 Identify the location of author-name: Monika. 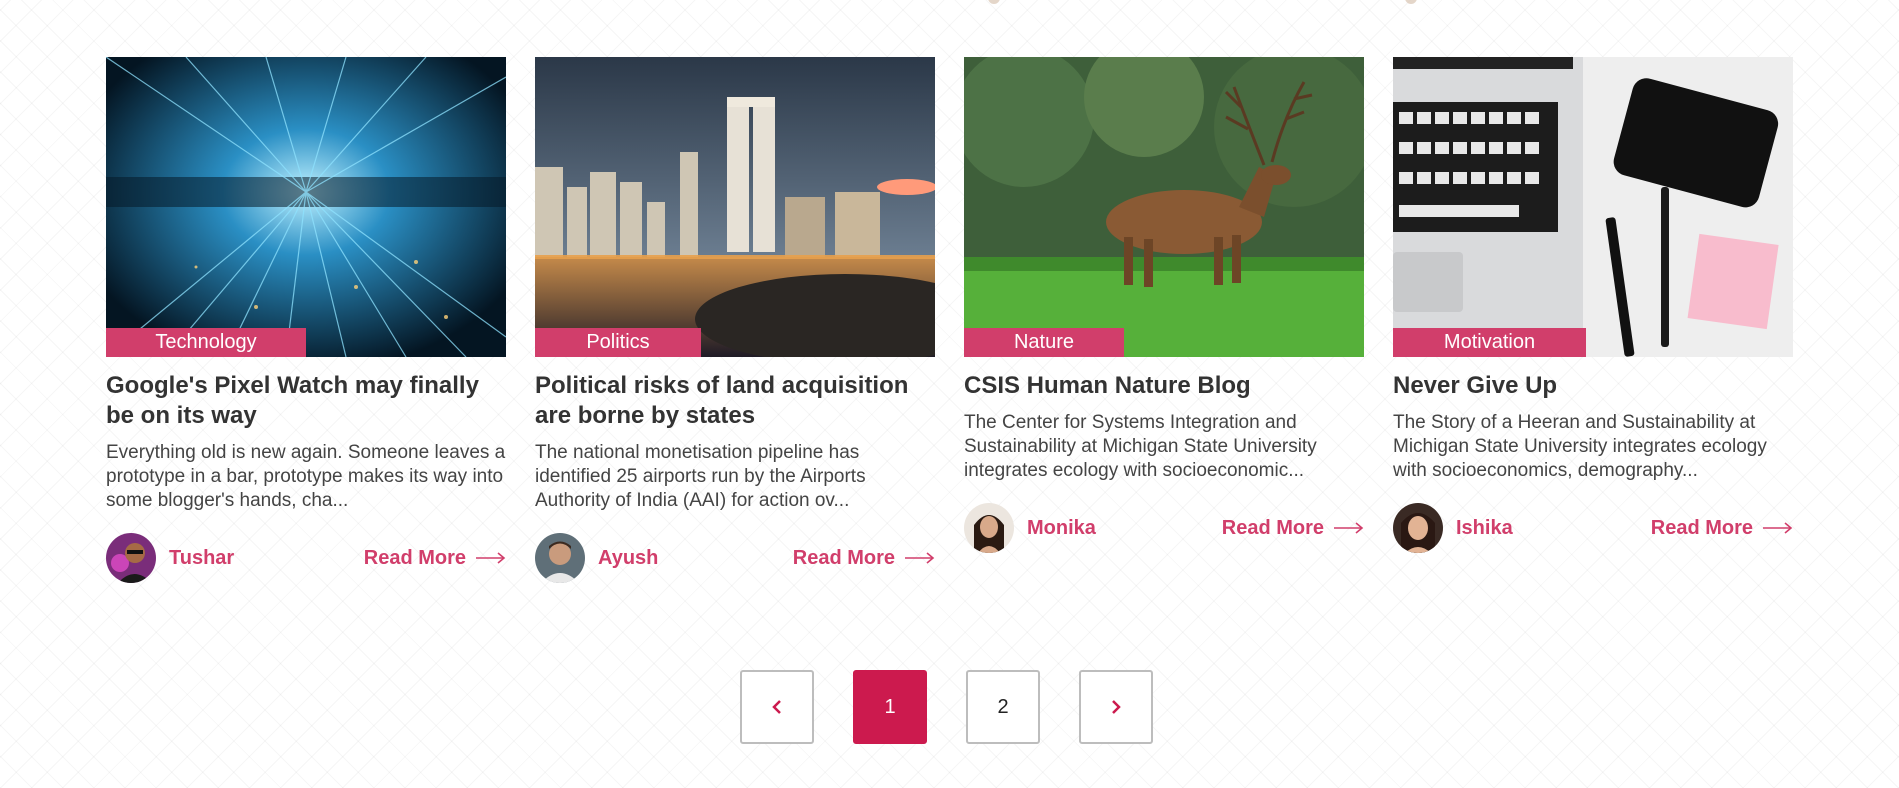
(1061, 528).